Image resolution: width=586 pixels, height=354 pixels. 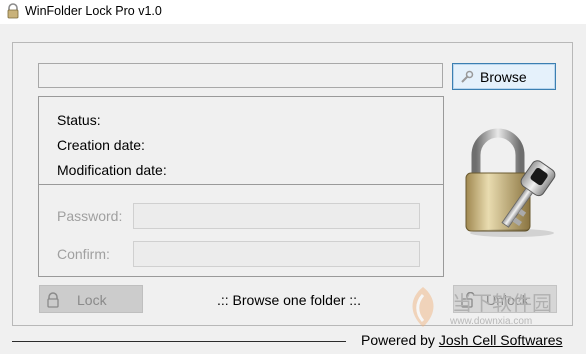 What do you see at coordinates (293, 12) in the screenshot?
I see `title-bar: WinFolder Lock Pro v1.0` at bounding box center [293, 12].